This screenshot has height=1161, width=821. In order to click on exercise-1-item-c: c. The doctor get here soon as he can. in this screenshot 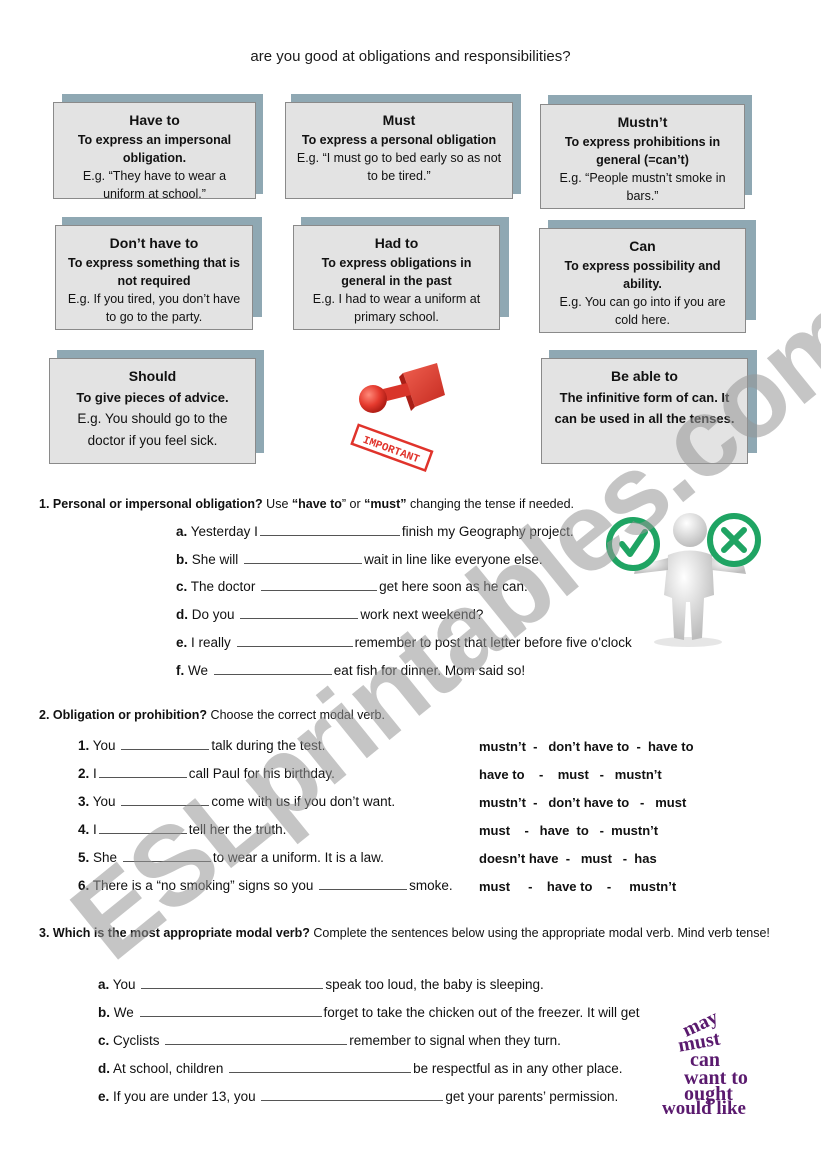, I will do `click(352, 586)`.